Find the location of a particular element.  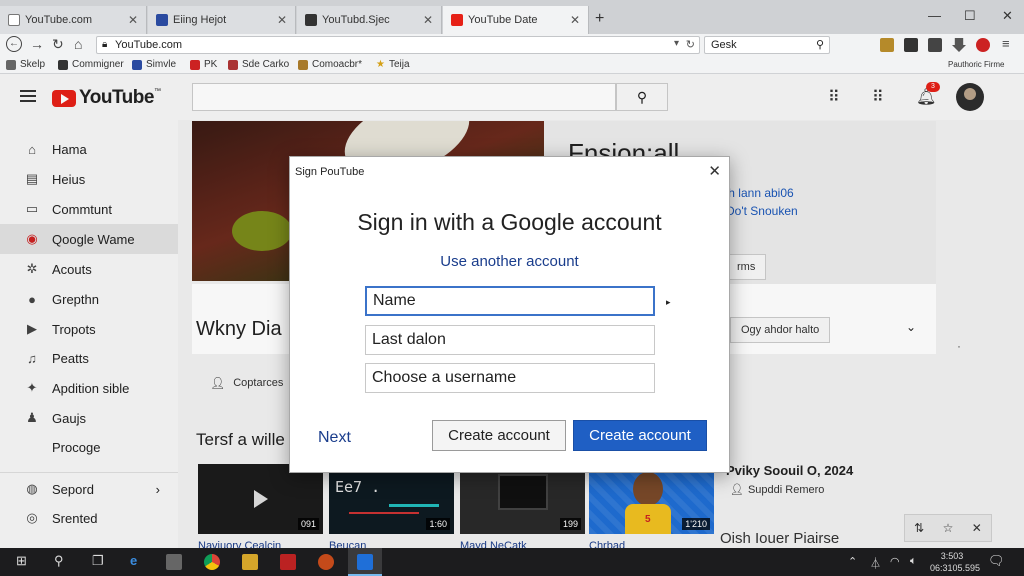

menu-icon: ≡ is located at coordinates (1006, 43).